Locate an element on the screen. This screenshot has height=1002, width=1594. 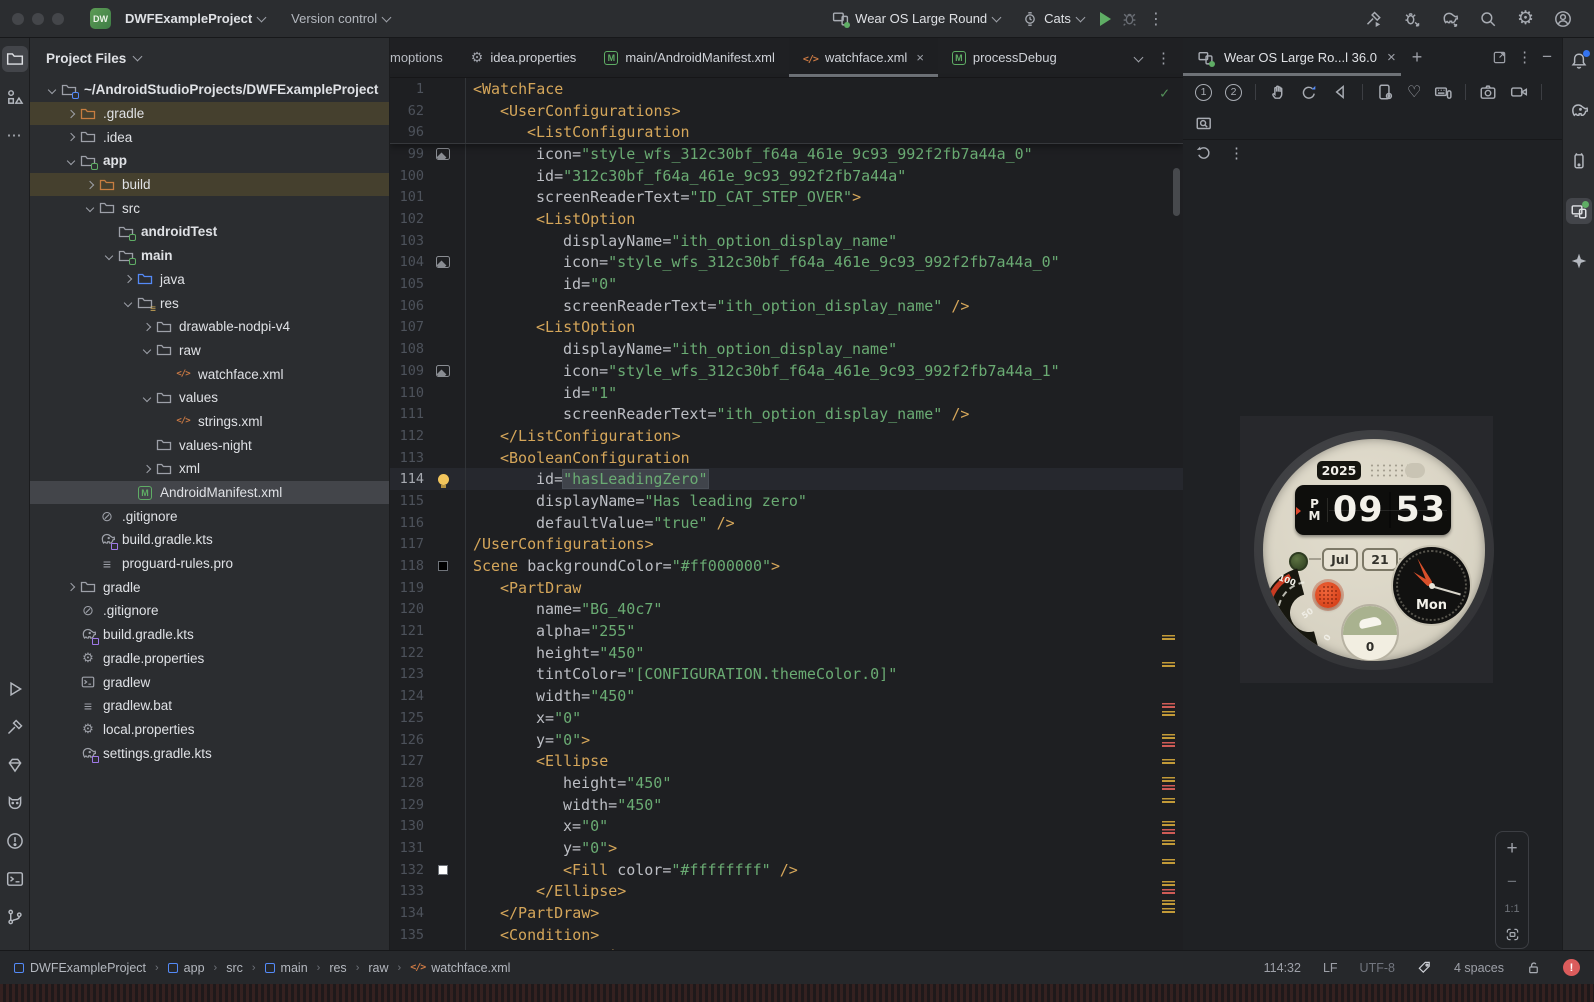
tree-row: build is located at coordinates (209, 184).